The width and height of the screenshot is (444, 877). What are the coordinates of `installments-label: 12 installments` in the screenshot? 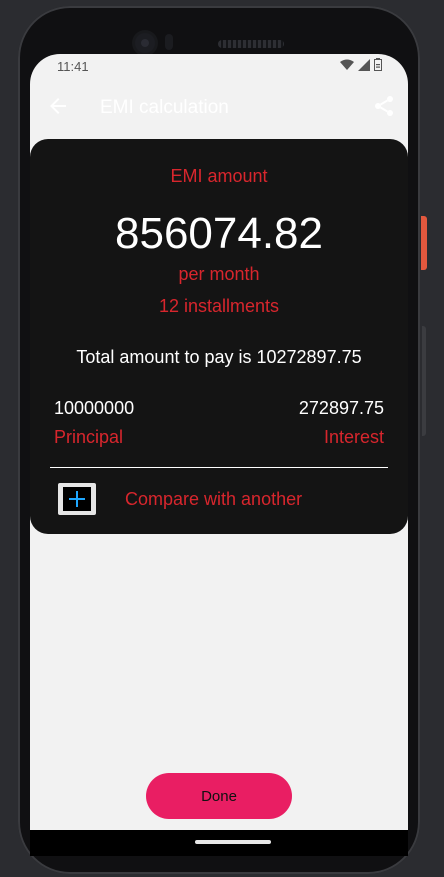 It's located at (219, 306).